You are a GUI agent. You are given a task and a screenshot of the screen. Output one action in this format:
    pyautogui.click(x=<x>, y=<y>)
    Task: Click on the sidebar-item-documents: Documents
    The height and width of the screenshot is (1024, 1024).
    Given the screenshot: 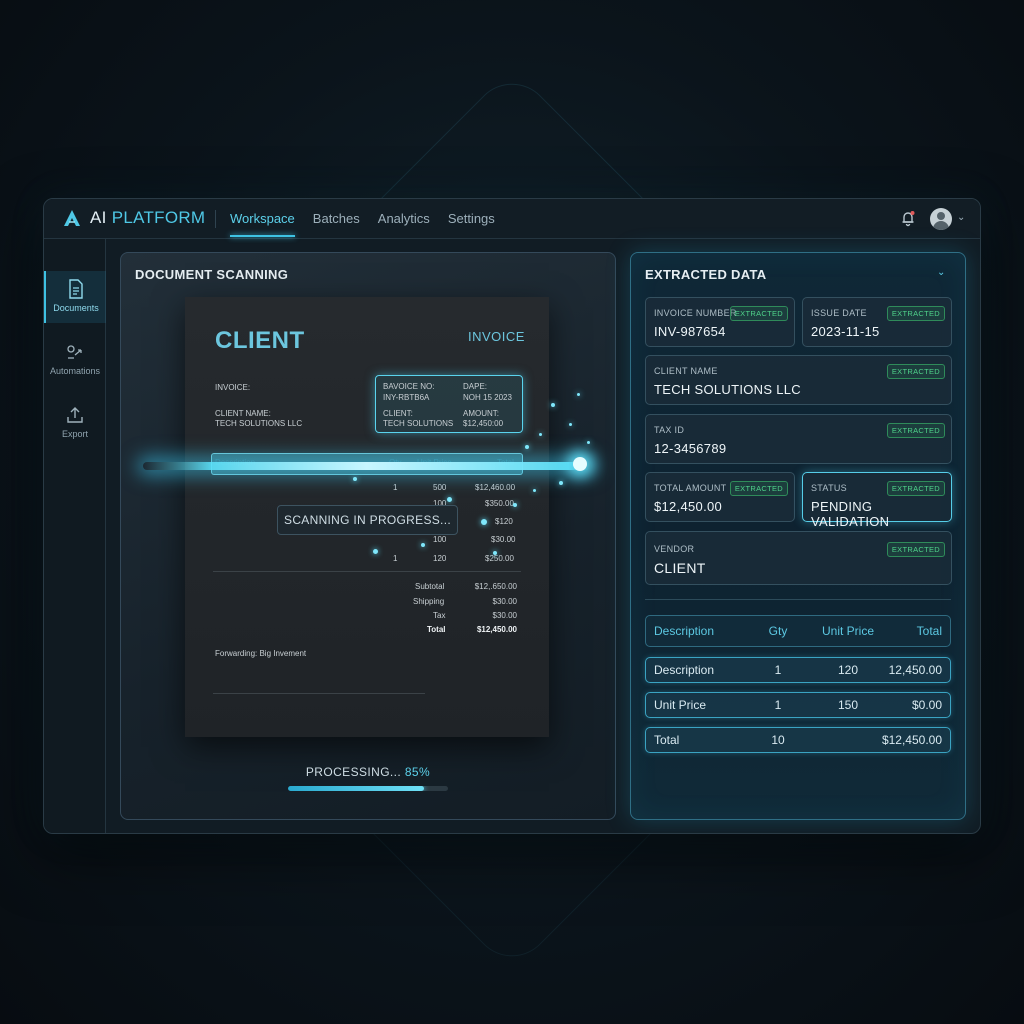 What is the action you would take?
    pyautogui.click(x=75, y=297)
    